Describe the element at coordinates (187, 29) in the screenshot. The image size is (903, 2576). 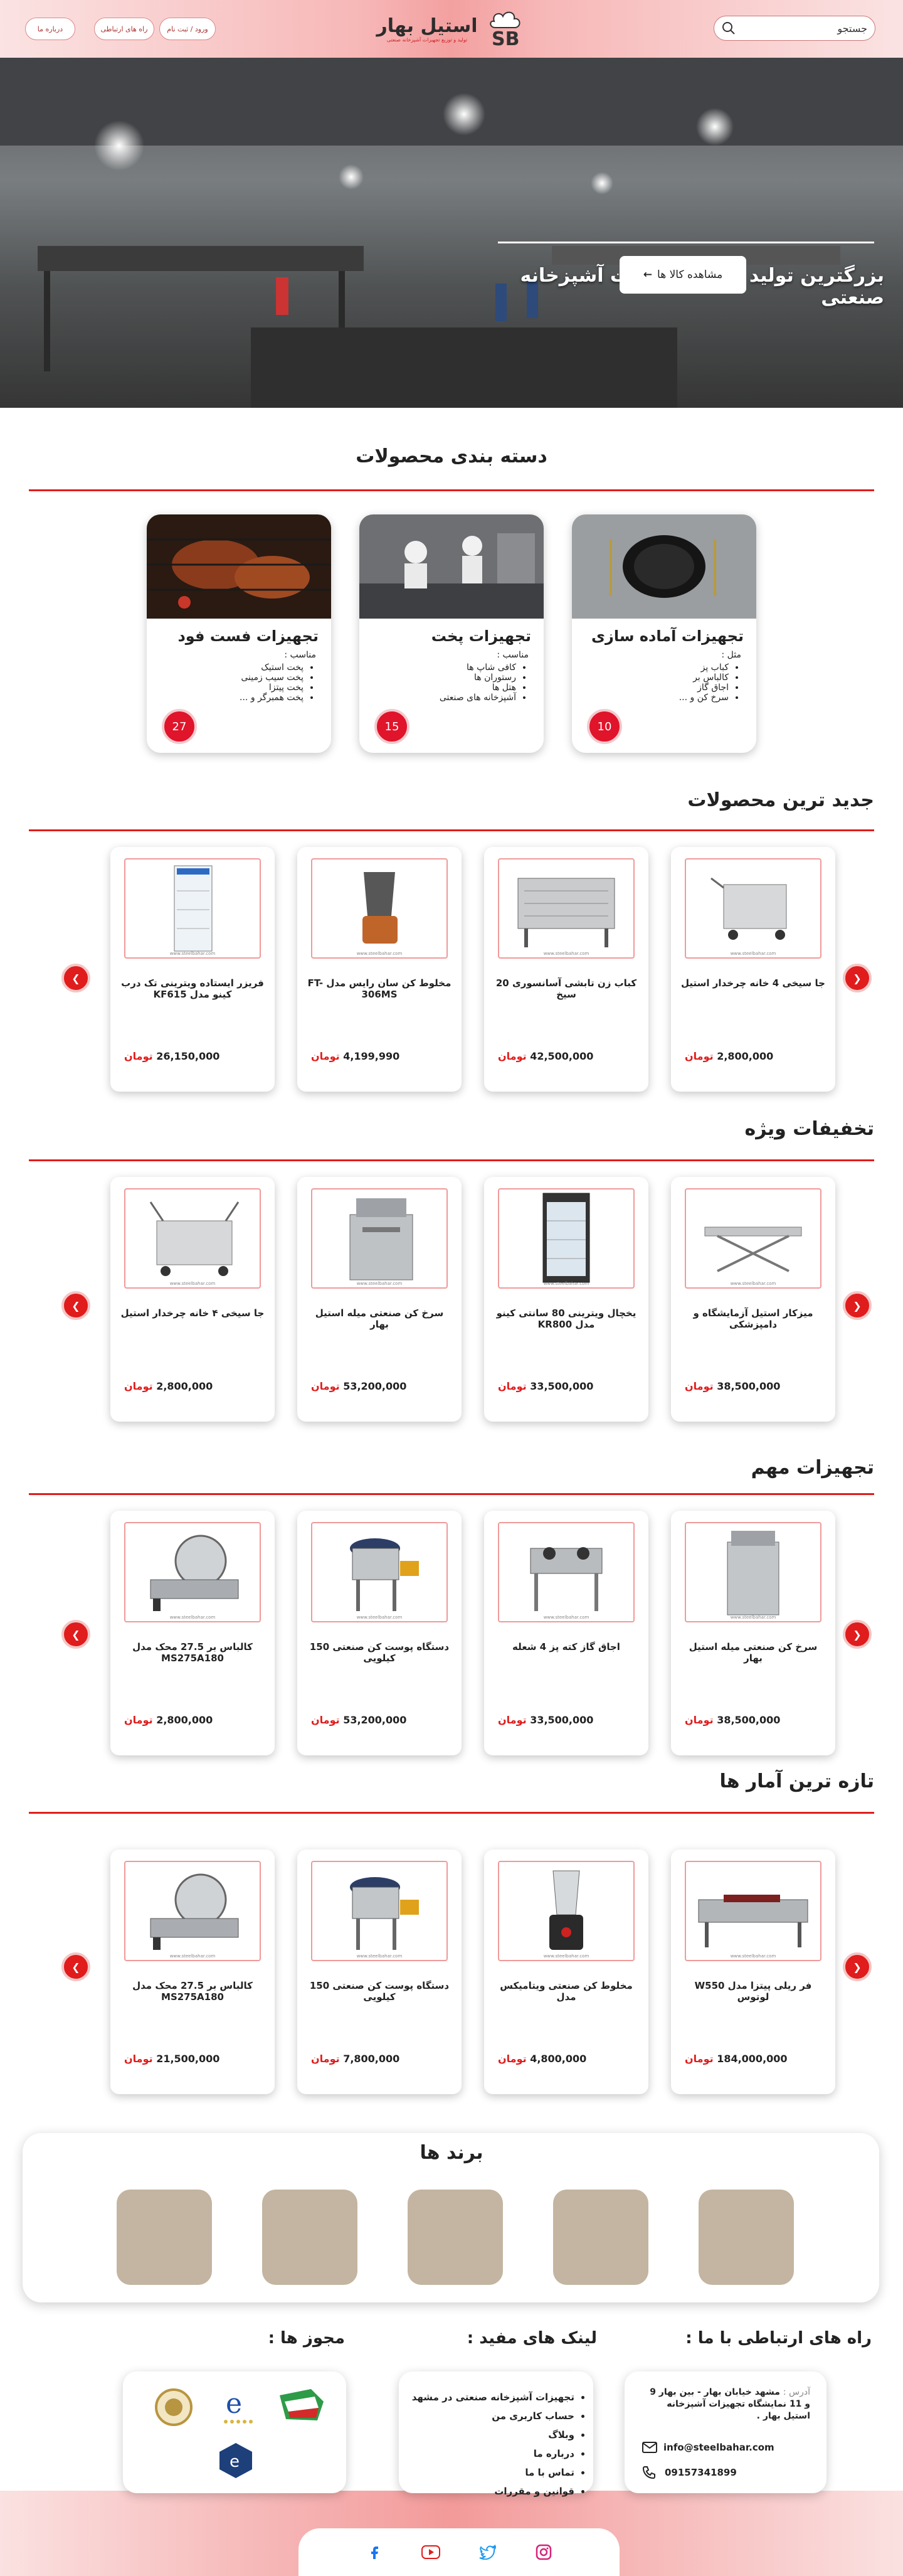
I see `login-register-button: ورود / ثبت نام` at that location.